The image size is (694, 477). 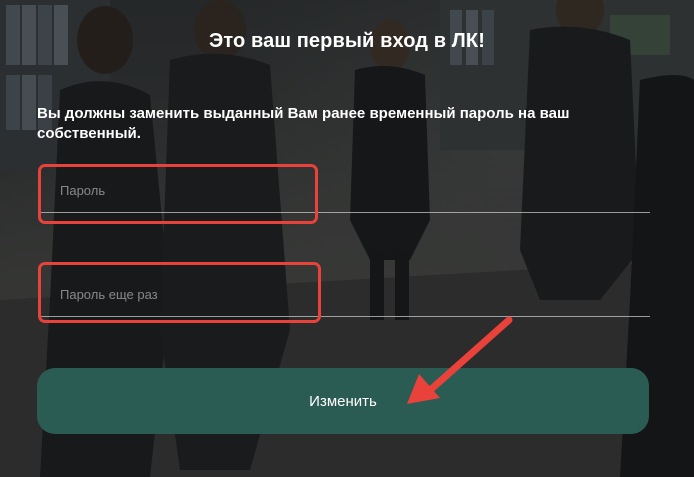 What do you see at coordinates (350, 294) in the screenshot?
I see `password-repeat-input` at bounding box center [350, 294].